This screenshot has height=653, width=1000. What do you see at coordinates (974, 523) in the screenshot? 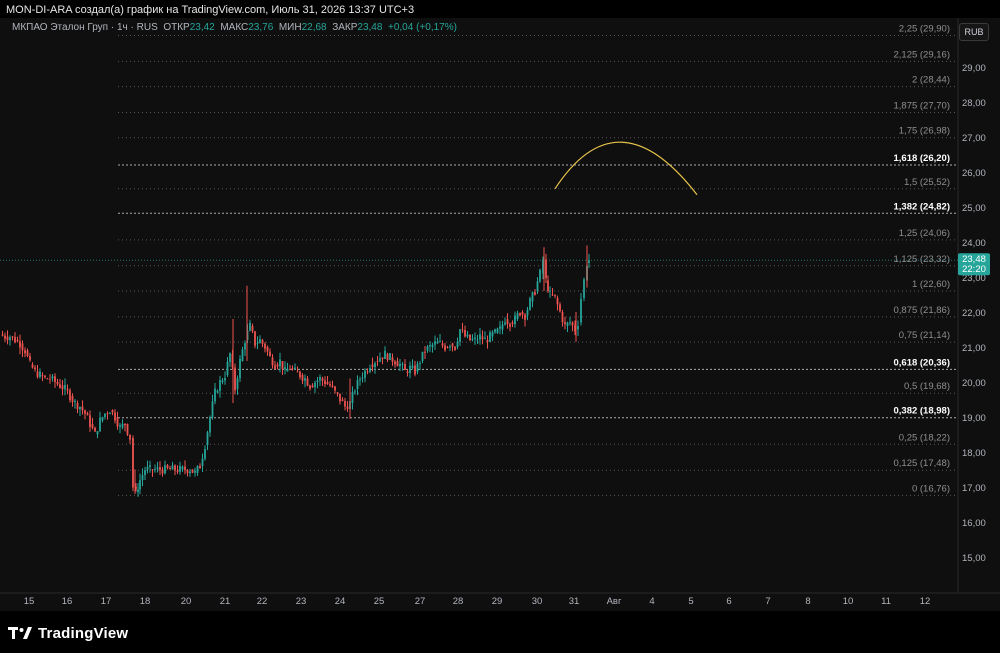
I see `y-tick-label: 16,00` at bounding box center [974, 523].